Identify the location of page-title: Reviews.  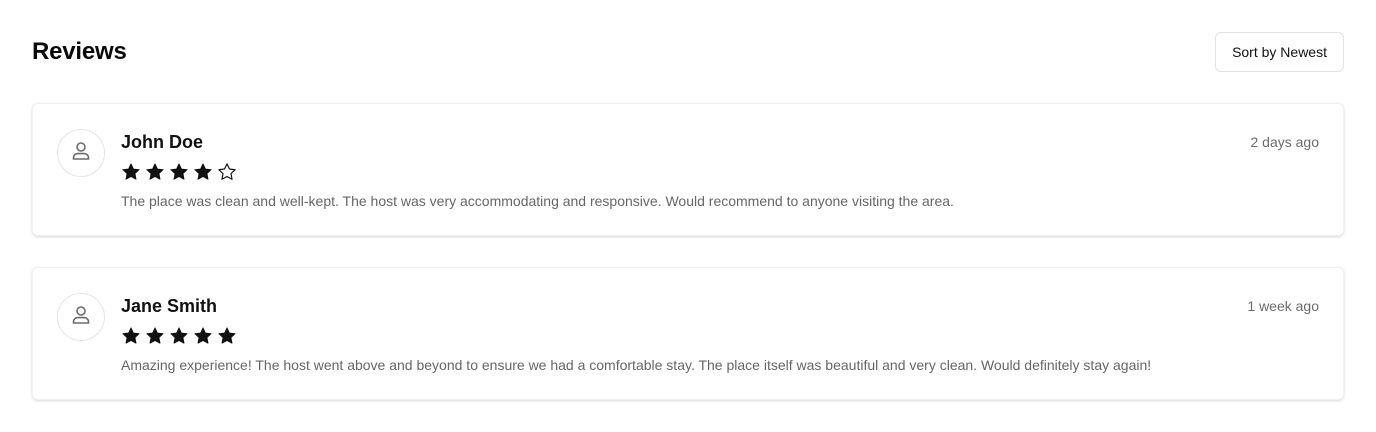
(79, 51).